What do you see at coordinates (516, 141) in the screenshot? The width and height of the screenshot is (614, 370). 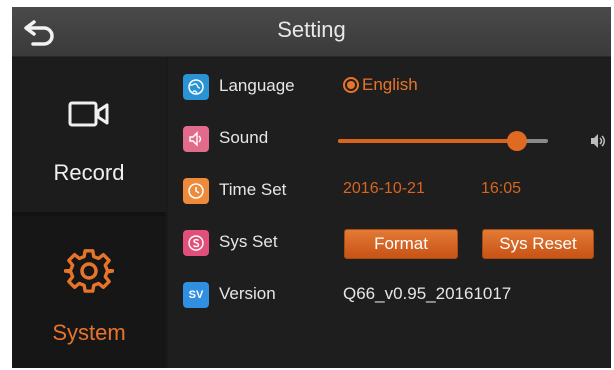 I see `sound-slider-thumb` at bounding box center [516, 141].